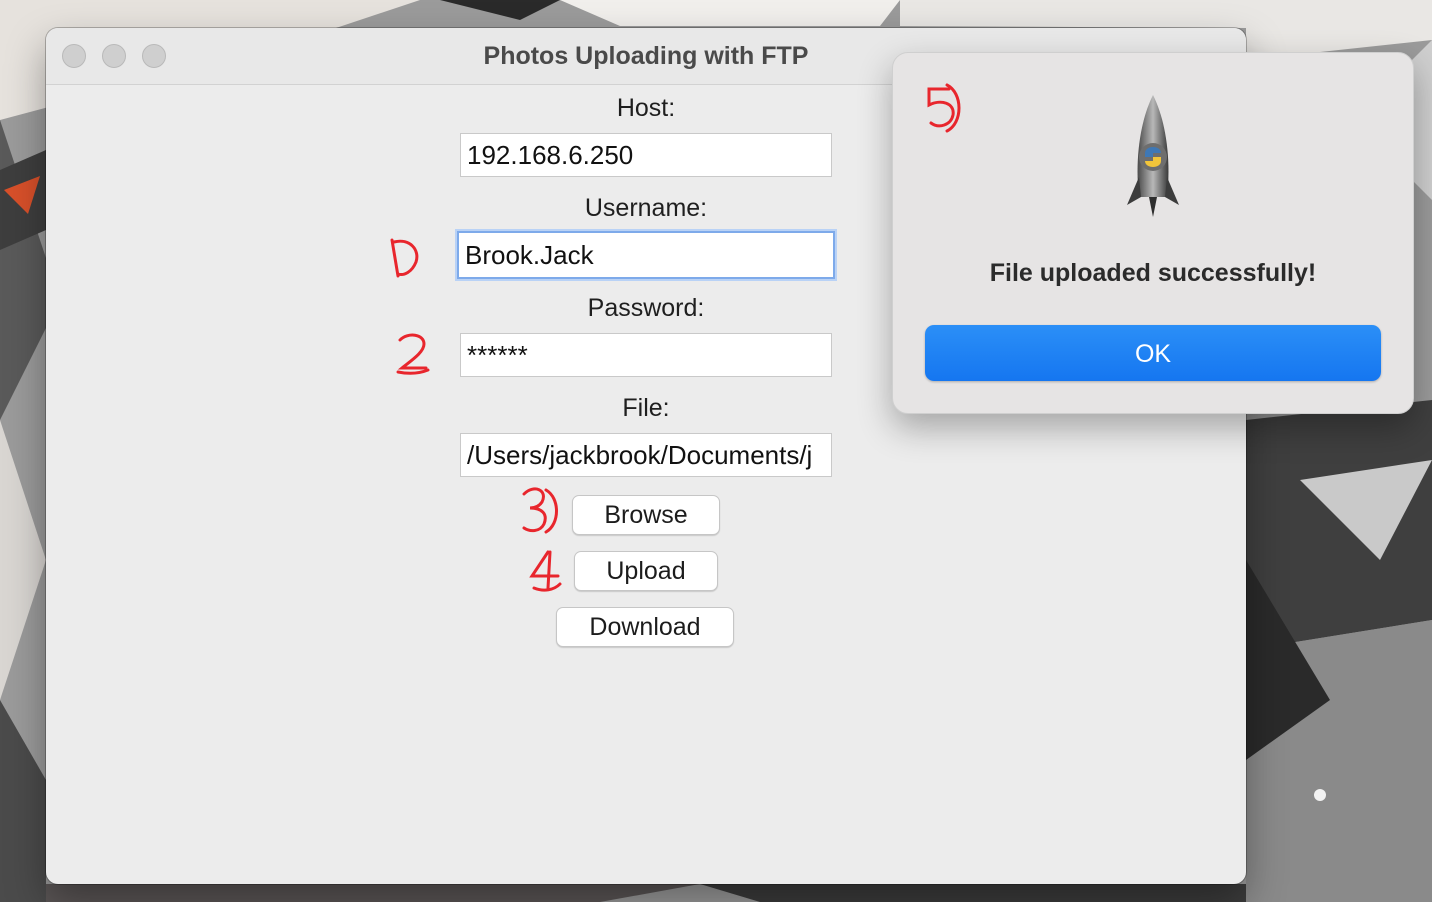 This screenshot has width=1432, height=902. What do you see at coordinates (646, 455) in the screenshot?
I see `file-path-input` at bounding box center [646, 455].